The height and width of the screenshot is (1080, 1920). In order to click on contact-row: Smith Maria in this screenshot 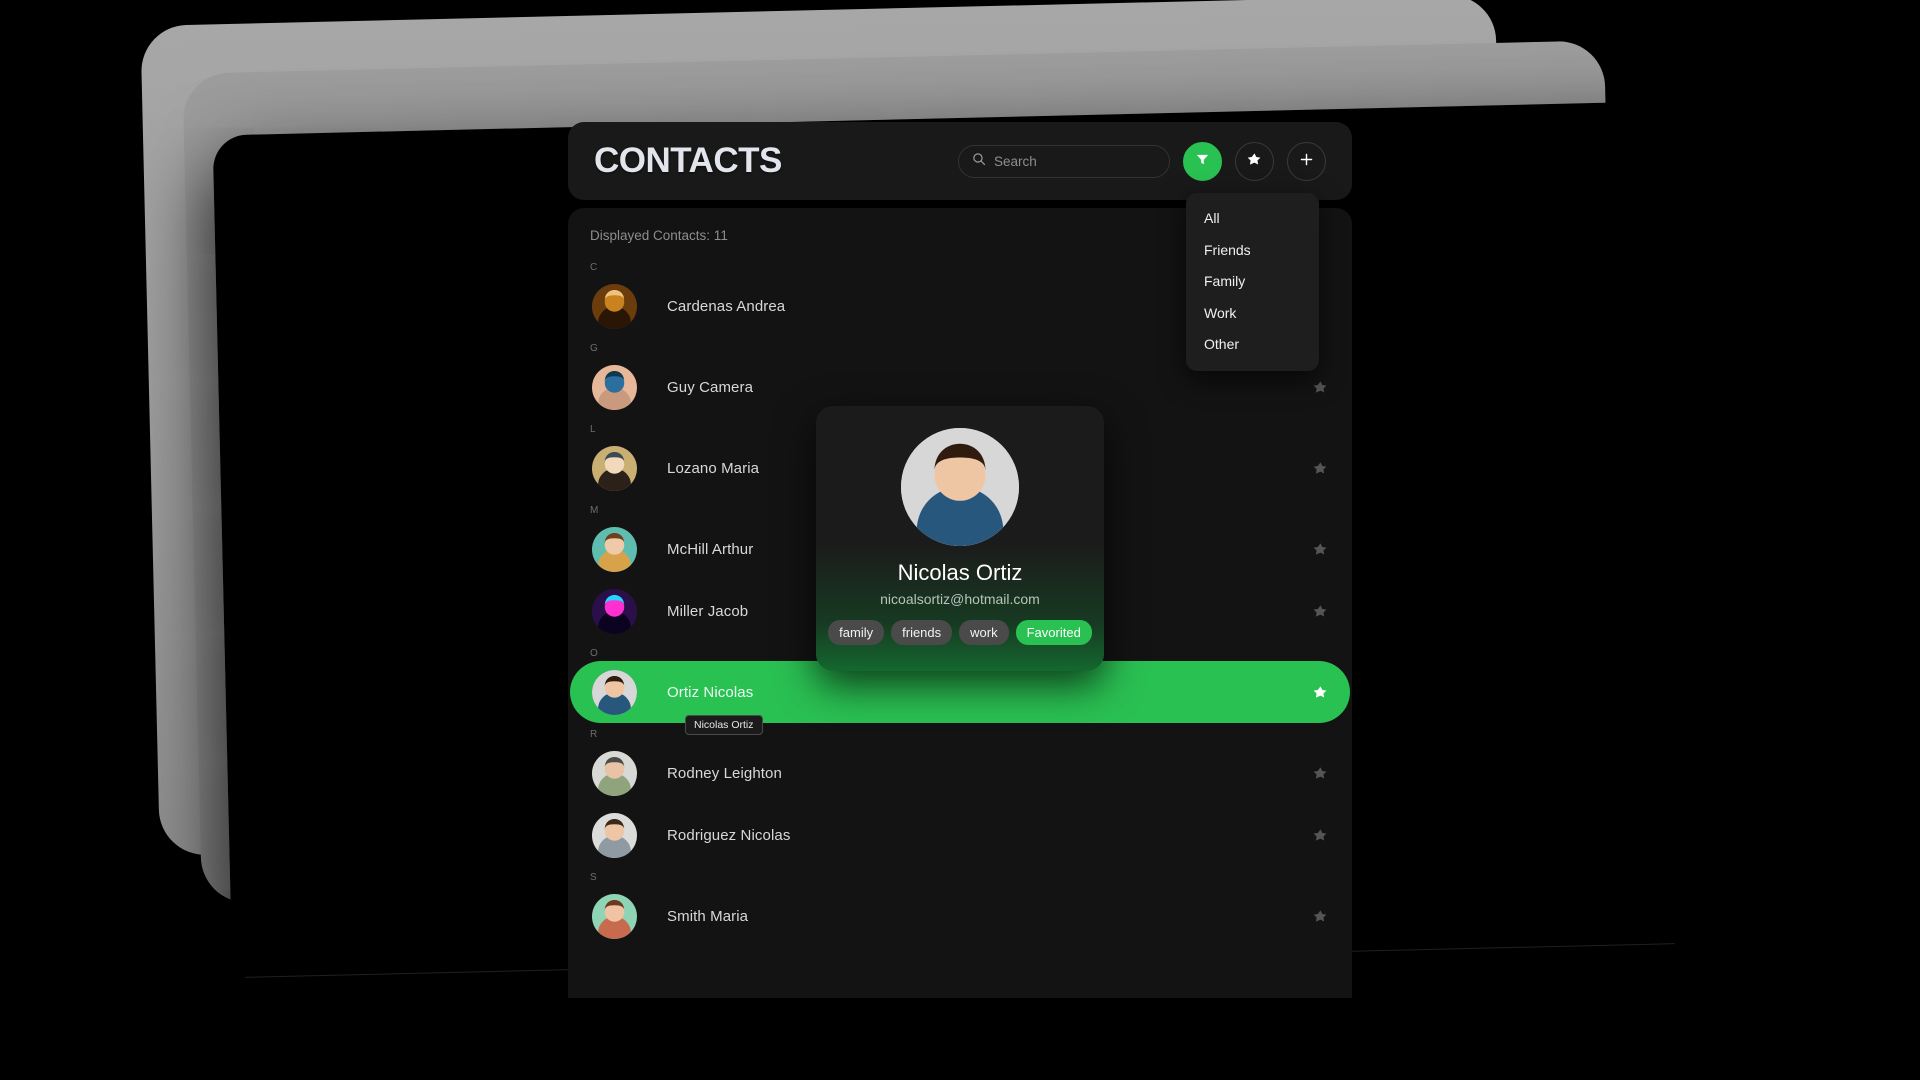, I will do `click(960, 916)`.